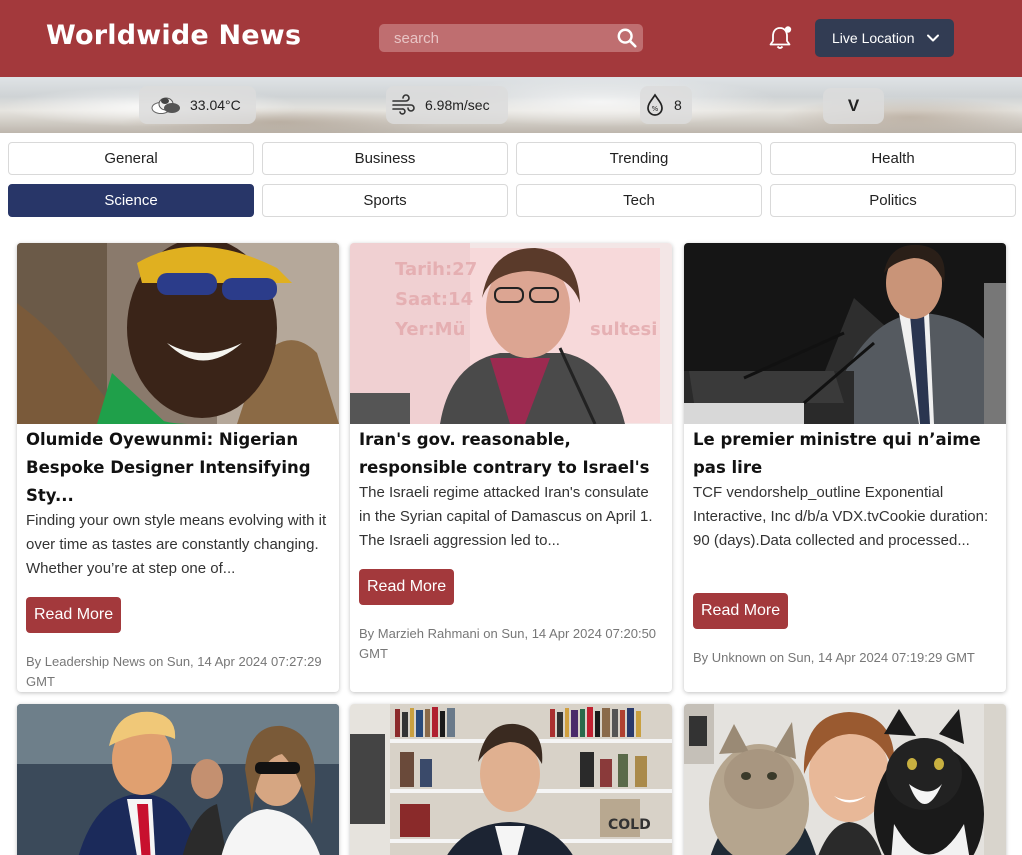 This screenshot has height=855, width=1022. I want to click on svg-text: Yer:Mü, so click(429, 329).